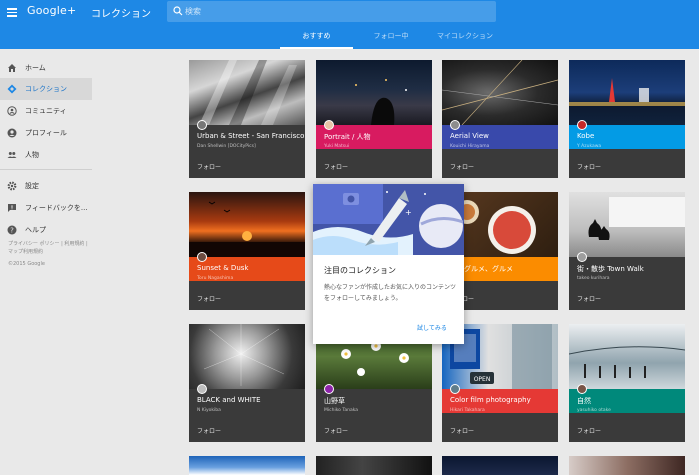 The image size is (699, 475). What do you see at coordinates (341, 410) in the screenshot?
I see `card-author: Michiko Tanaka` at bounding box center [341, 410].